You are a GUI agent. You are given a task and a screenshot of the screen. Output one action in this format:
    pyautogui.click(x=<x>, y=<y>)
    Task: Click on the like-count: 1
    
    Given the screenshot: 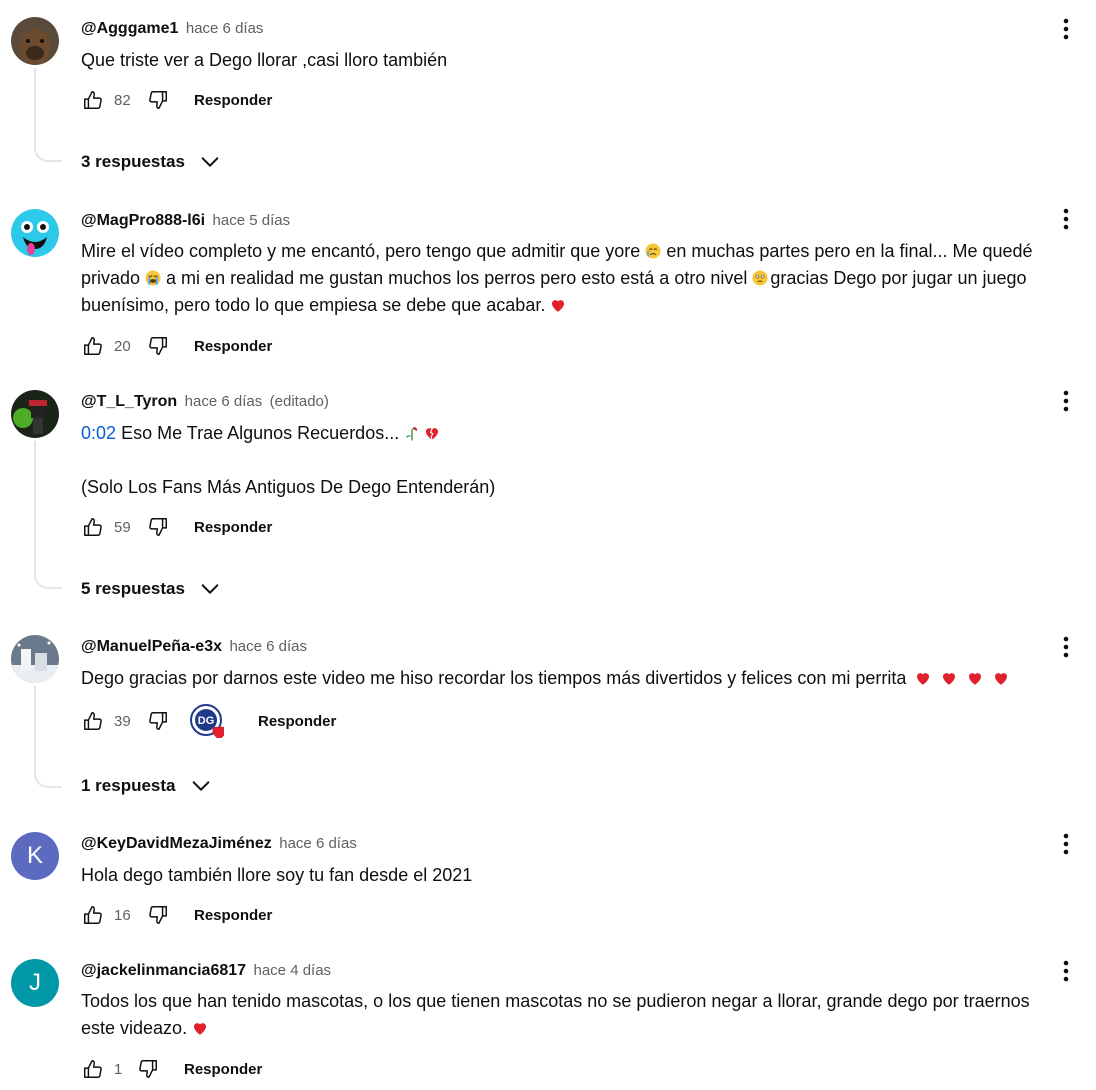 What is the action you would take?
    pyautogui.click(x=118, y=1069)
    